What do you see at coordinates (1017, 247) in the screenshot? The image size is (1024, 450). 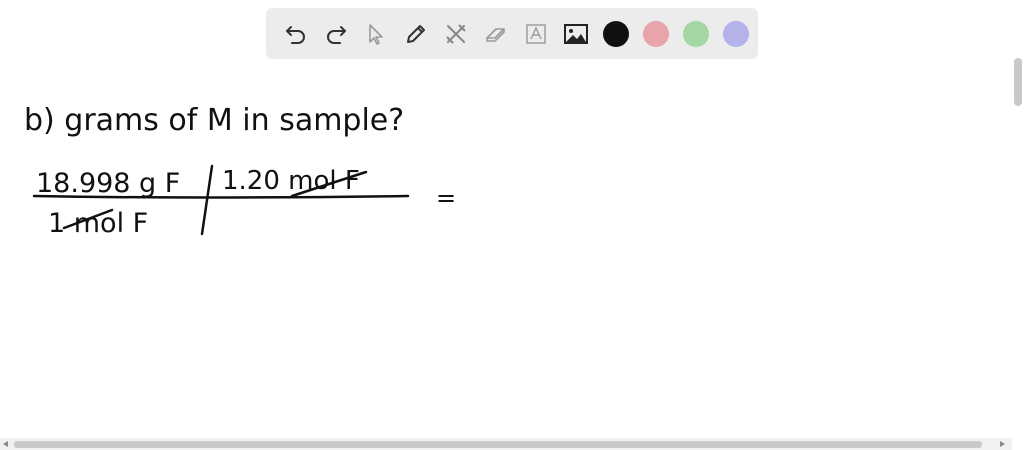 I see `vertical-scrollbar` at bounding box center [1017, 247].